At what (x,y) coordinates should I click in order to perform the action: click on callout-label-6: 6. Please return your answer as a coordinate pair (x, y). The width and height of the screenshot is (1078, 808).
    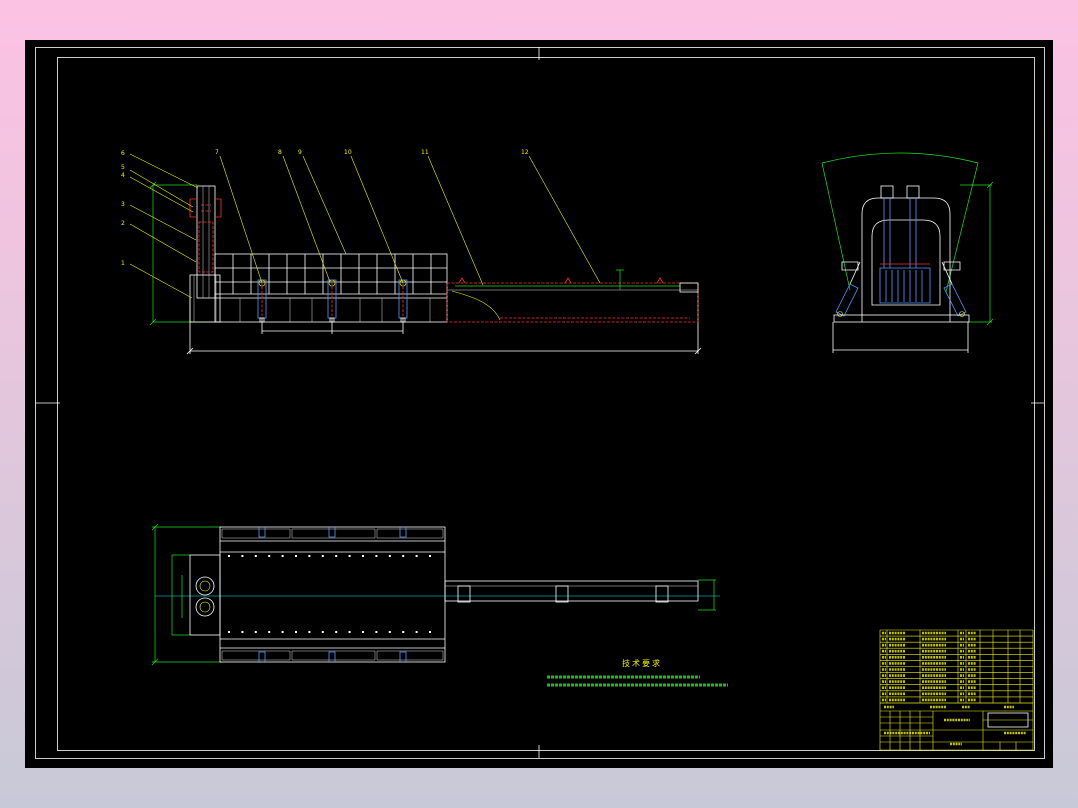
    Looking at the image, I should click on (123, 153).